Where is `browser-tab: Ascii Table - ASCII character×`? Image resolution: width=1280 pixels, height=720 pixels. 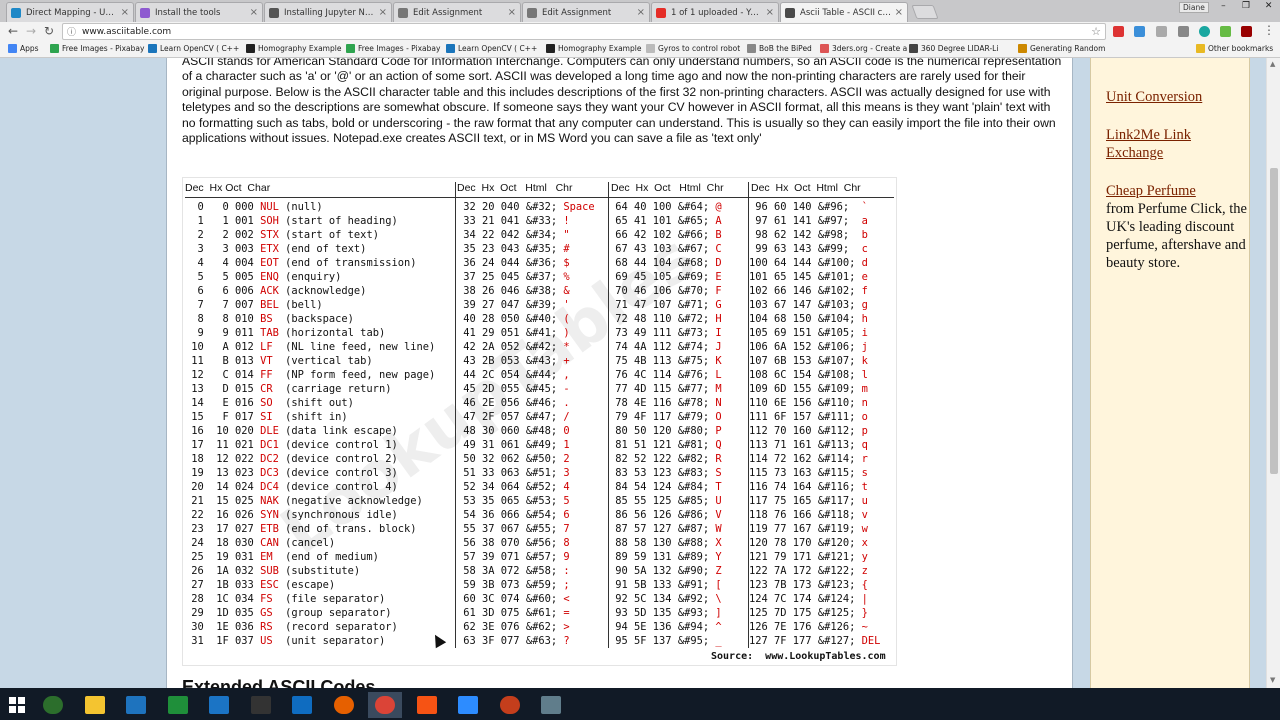 browser-tab: Ascii Table - ASCII character× is located at coordinates (844, 12).